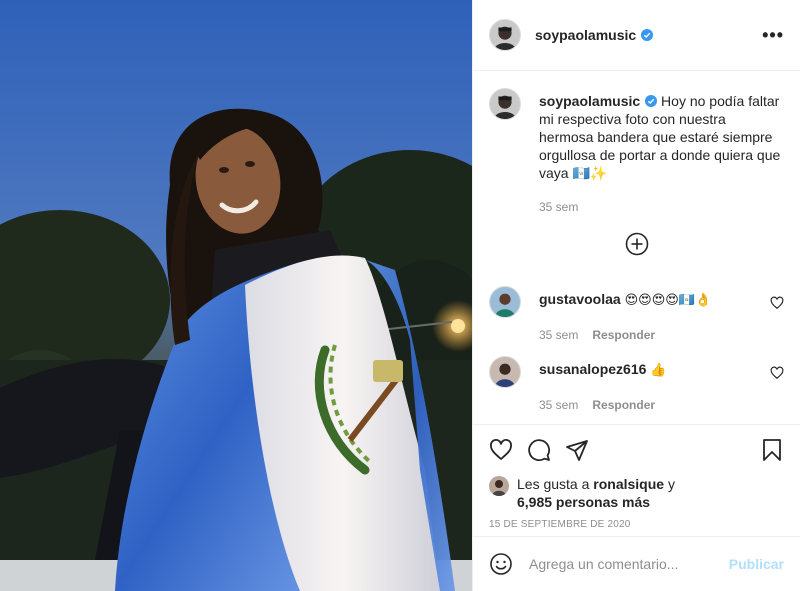 This screenshot has width=800, height=591. I want to click on post-header: soypaolamusic •••, so click(636, 35).